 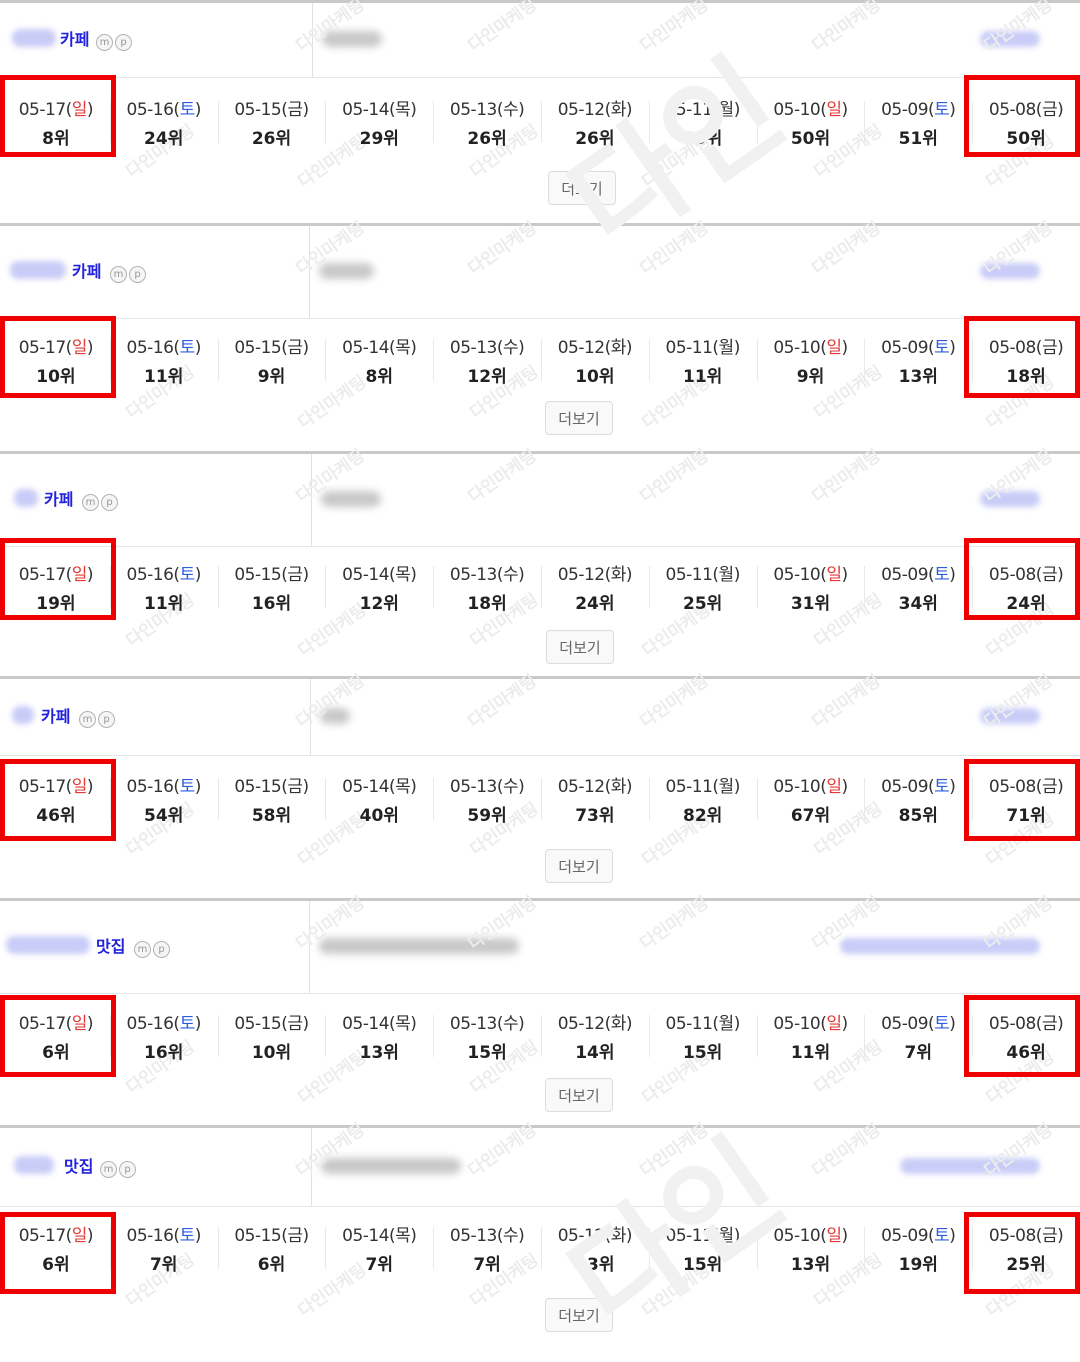 I want to click on rank-cell: 05-11(월) 25위, so click(x=702, y=587).